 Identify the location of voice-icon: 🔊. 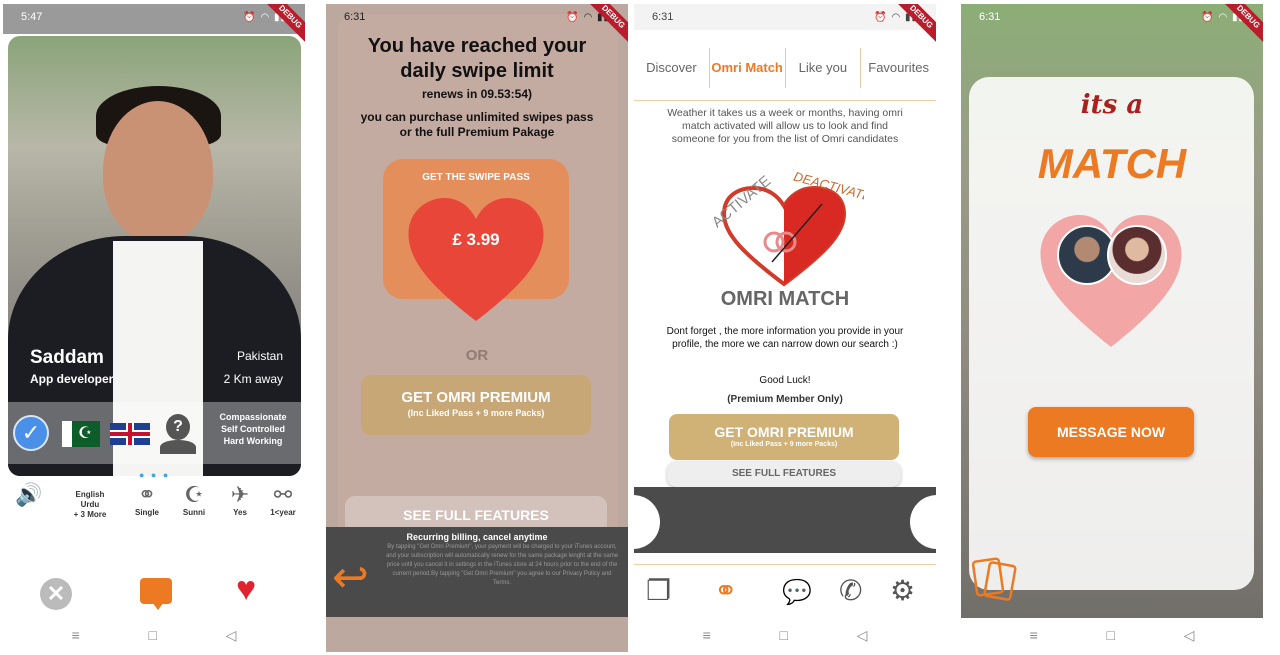
(29, 494).